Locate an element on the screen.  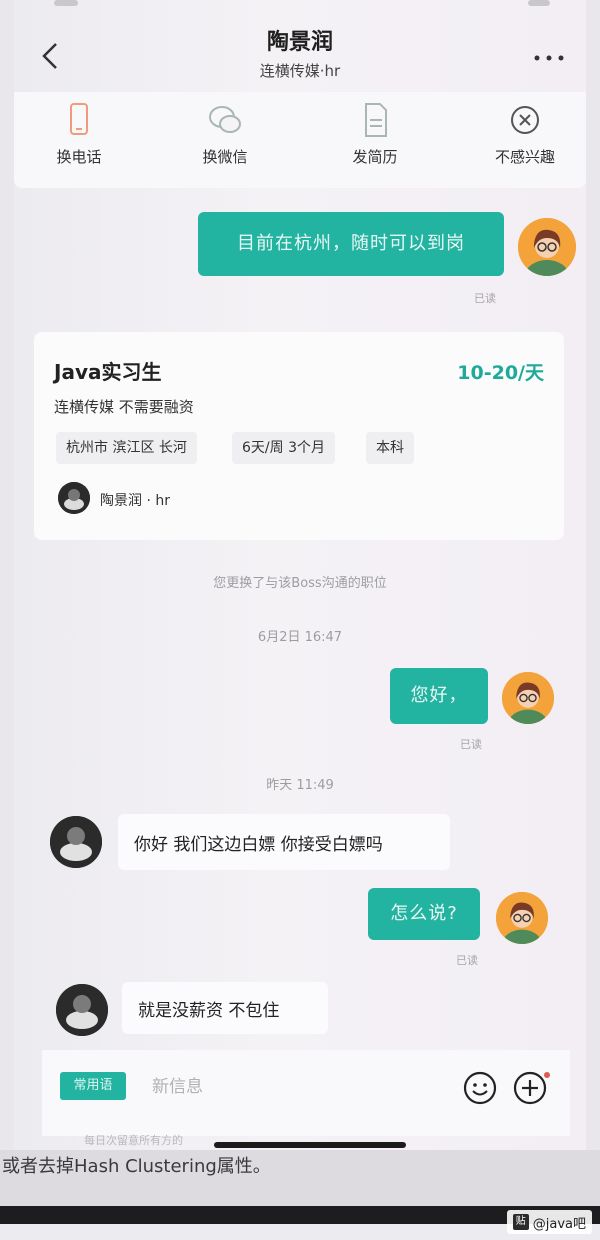
job-tag: 6天/周 3个月 is located at coordinates (283, 448).